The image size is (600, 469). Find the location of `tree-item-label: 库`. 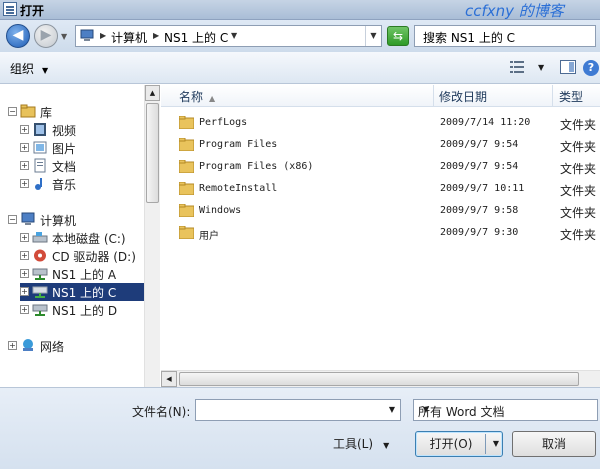

tree-item-label: 库 is located at coordinates (46, 113).